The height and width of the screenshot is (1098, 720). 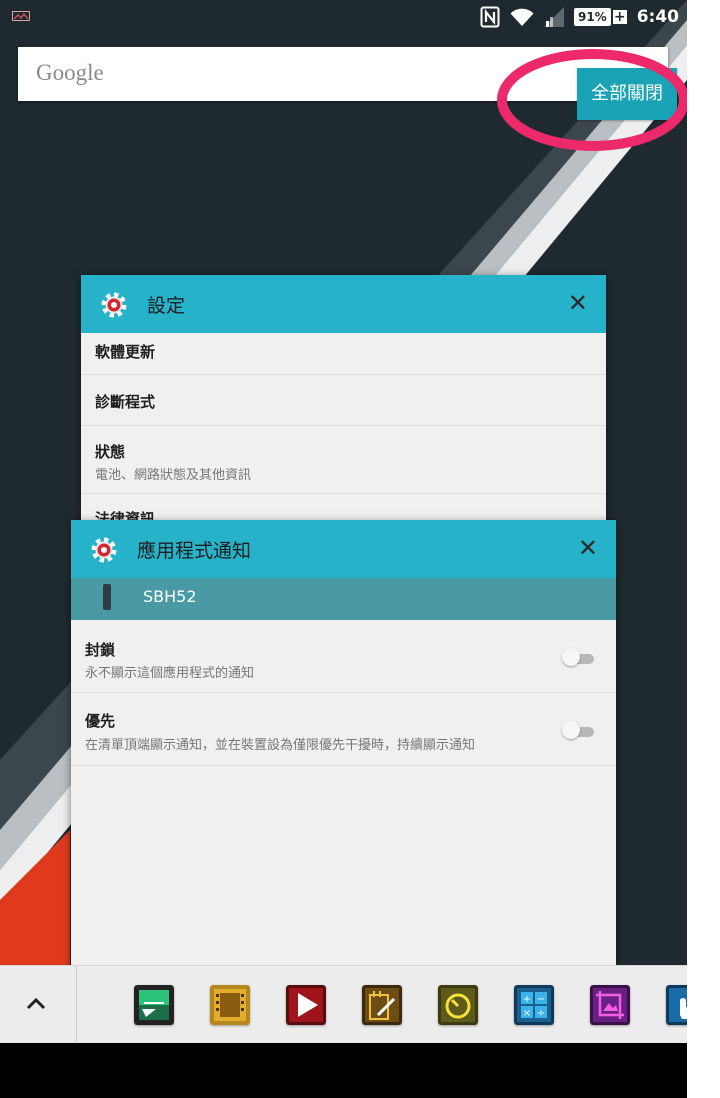 What do you see at coordinates (100, 721) in the screenshot?
I see `option-title: 優先` at bounding box center [100, 721].